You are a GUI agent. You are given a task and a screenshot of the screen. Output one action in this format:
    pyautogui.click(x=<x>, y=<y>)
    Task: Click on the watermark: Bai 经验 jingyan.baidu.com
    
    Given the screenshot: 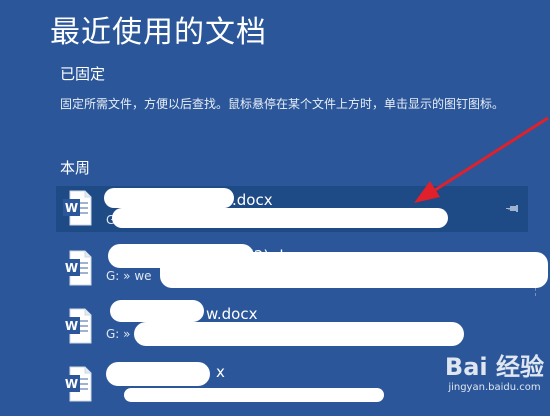 What is the action you would take?
    pyautogui.click(x=494, y=374)
    